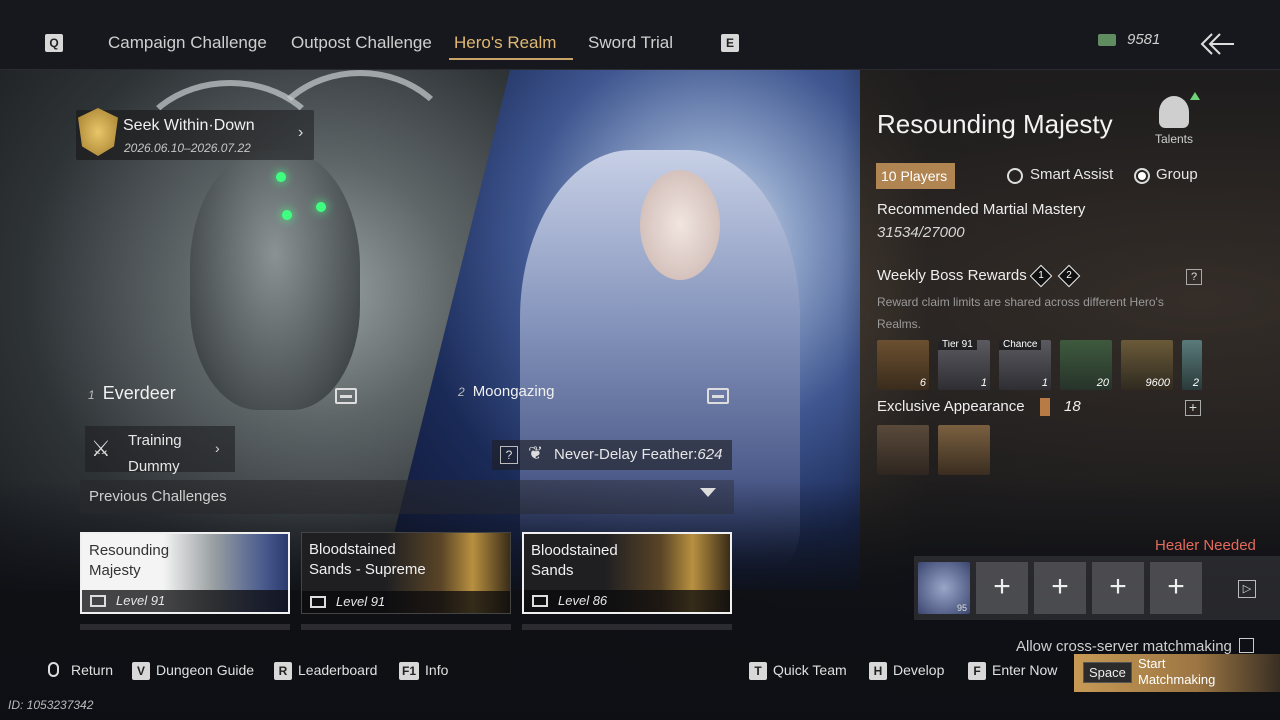 Image resolution: width=1280 pixels, height=720 pixels. Describe the element at coordinates (1205, 545) in the screenshot. I see `healer-needed-notice: Healer Needed` at that location.